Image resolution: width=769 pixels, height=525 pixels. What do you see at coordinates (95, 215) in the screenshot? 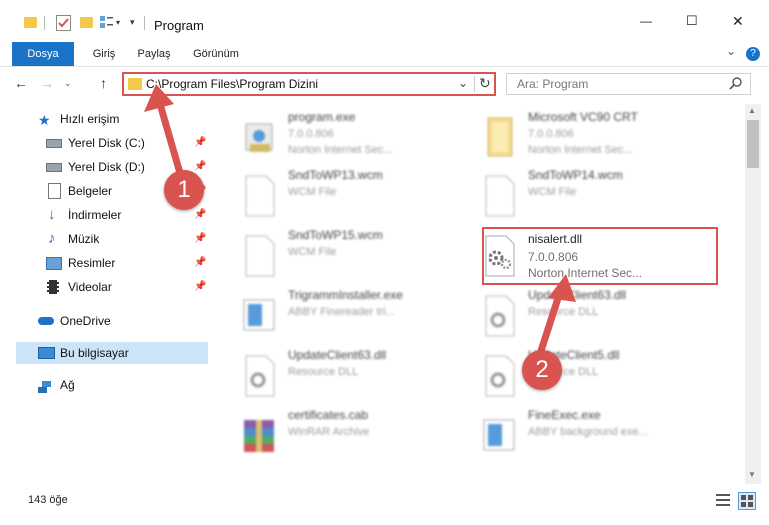
I see `nav-label: İndirmeler` at bounding box center [95, 215].